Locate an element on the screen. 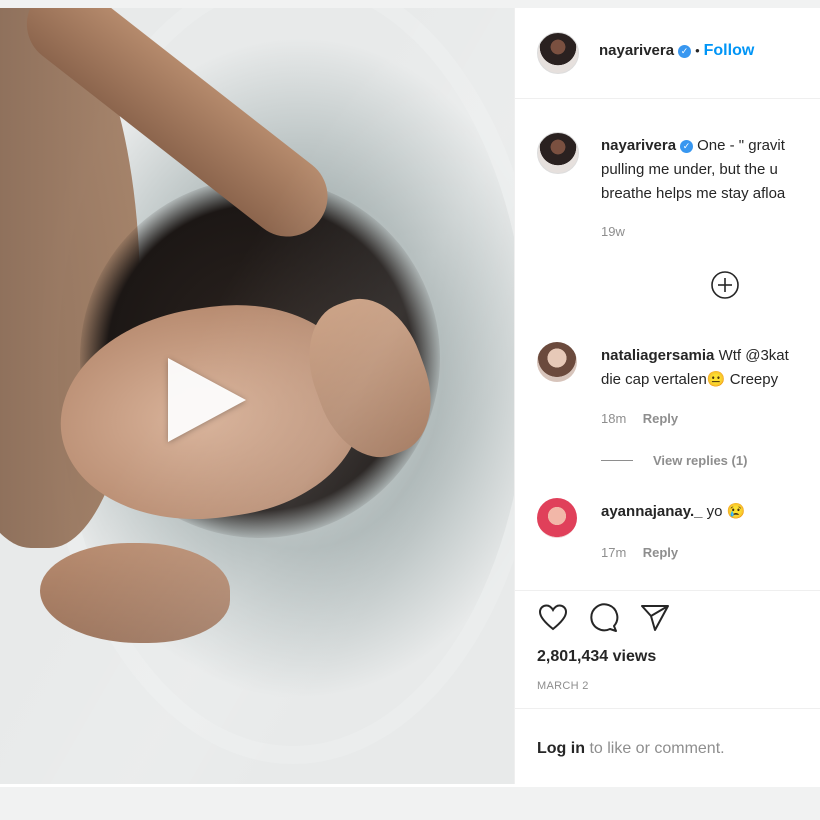 The image size is (820, 820). comment-text: Wtf @3kat is located at coordinates (753, 355).